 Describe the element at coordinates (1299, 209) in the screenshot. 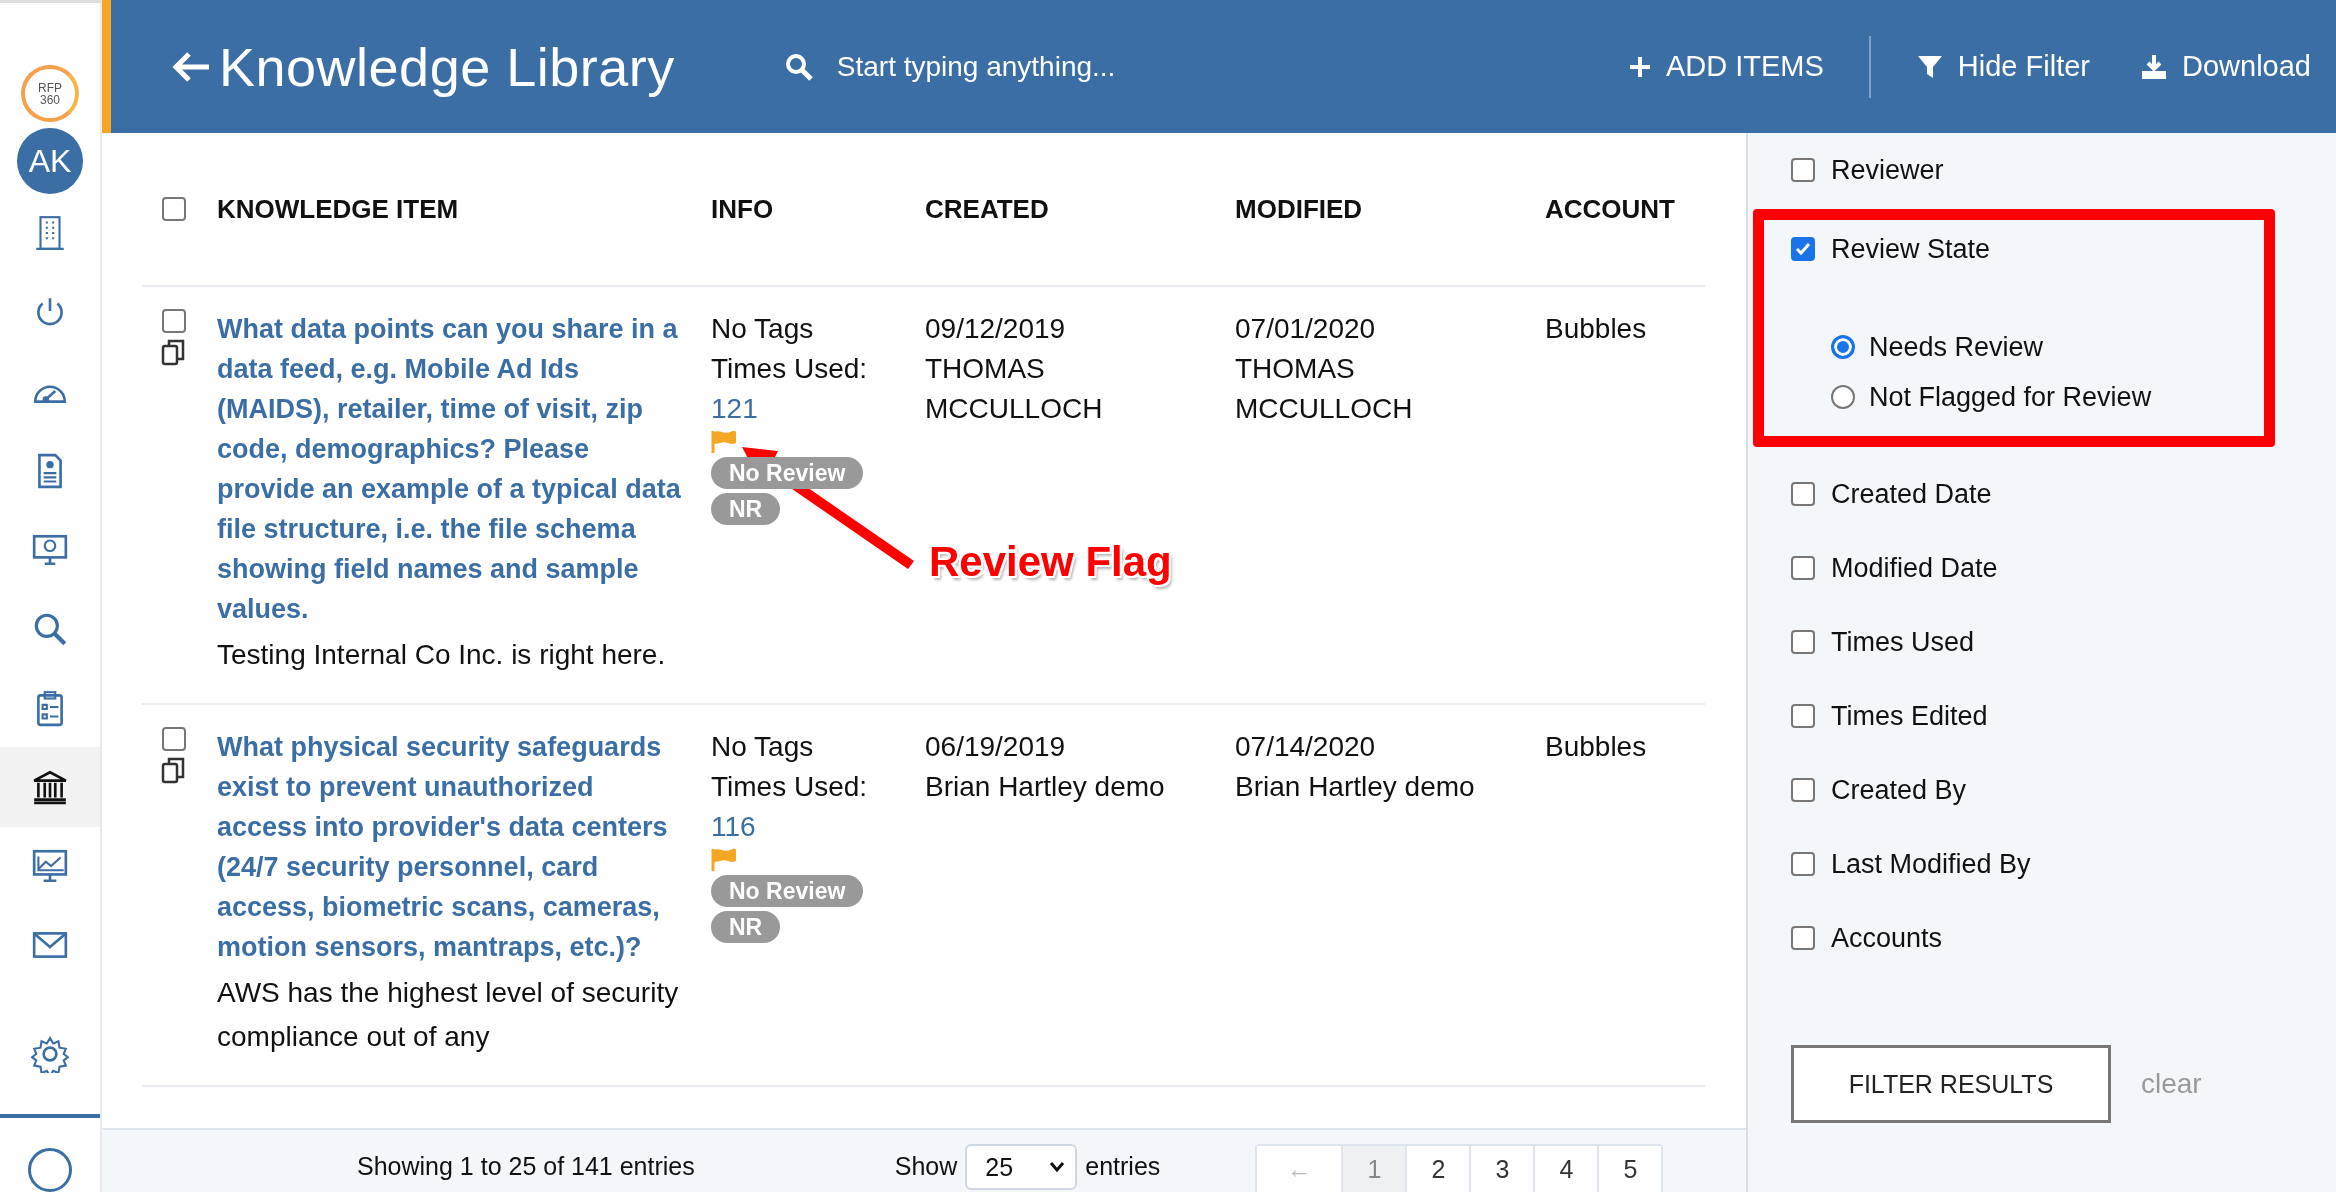

I see `column-header: MODIFIED` at that location.